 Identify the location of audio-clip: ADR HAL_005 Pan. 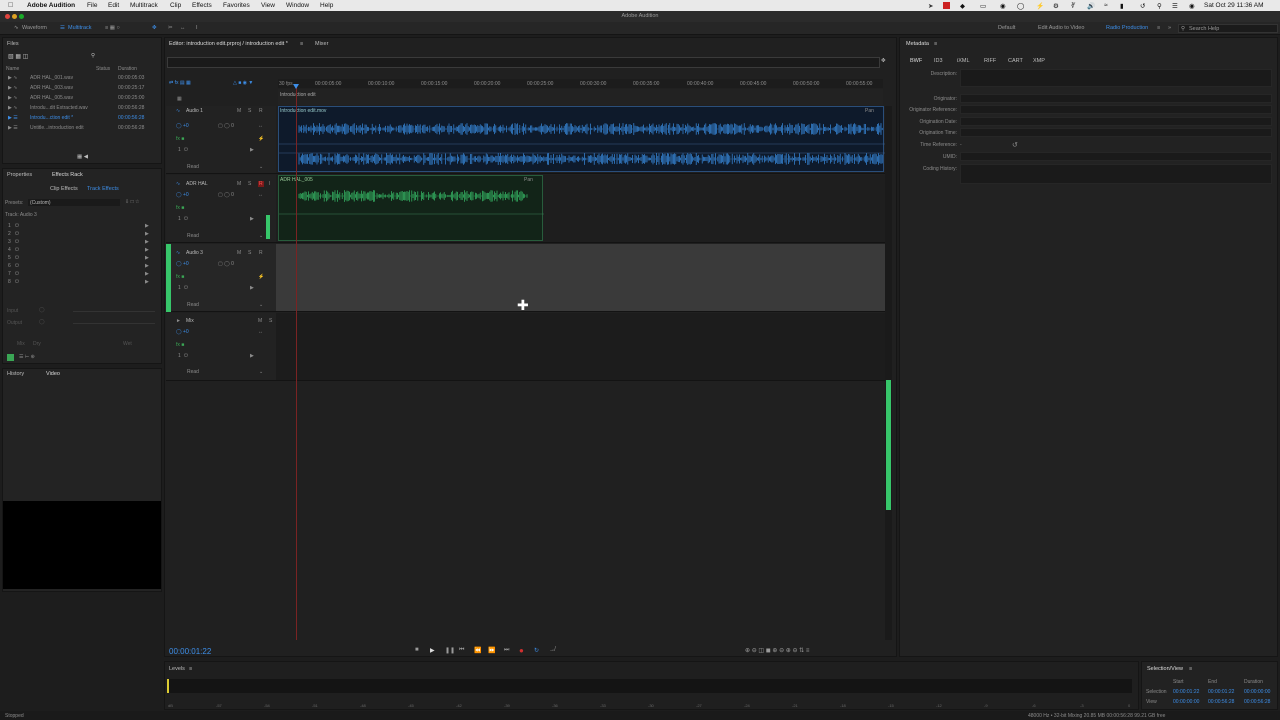
(411, 208).